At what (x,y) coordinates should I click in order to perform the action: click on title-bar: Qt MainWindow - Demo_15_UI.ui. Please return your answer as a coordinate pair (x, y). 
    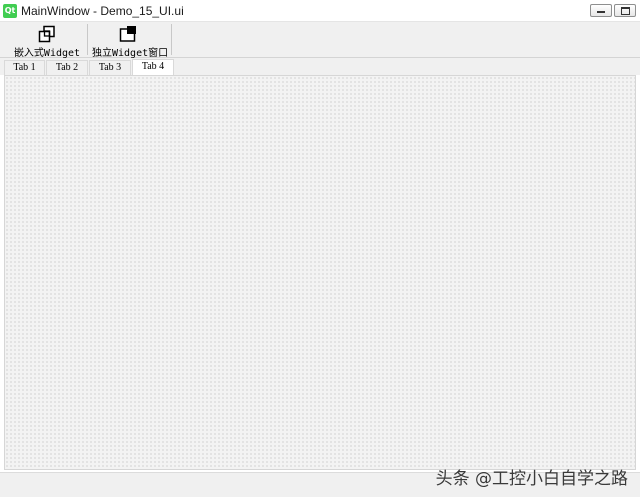
    Looking at the image, I should click on (320, 11).